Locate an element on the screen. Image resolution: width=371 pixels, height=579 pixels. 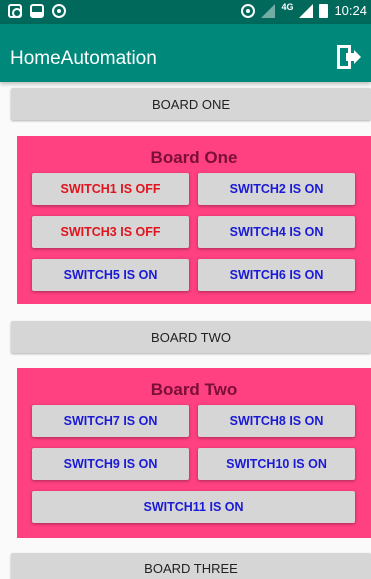
switch8-button: SWITCH8 IS ON is located at coordinates (276, 421).